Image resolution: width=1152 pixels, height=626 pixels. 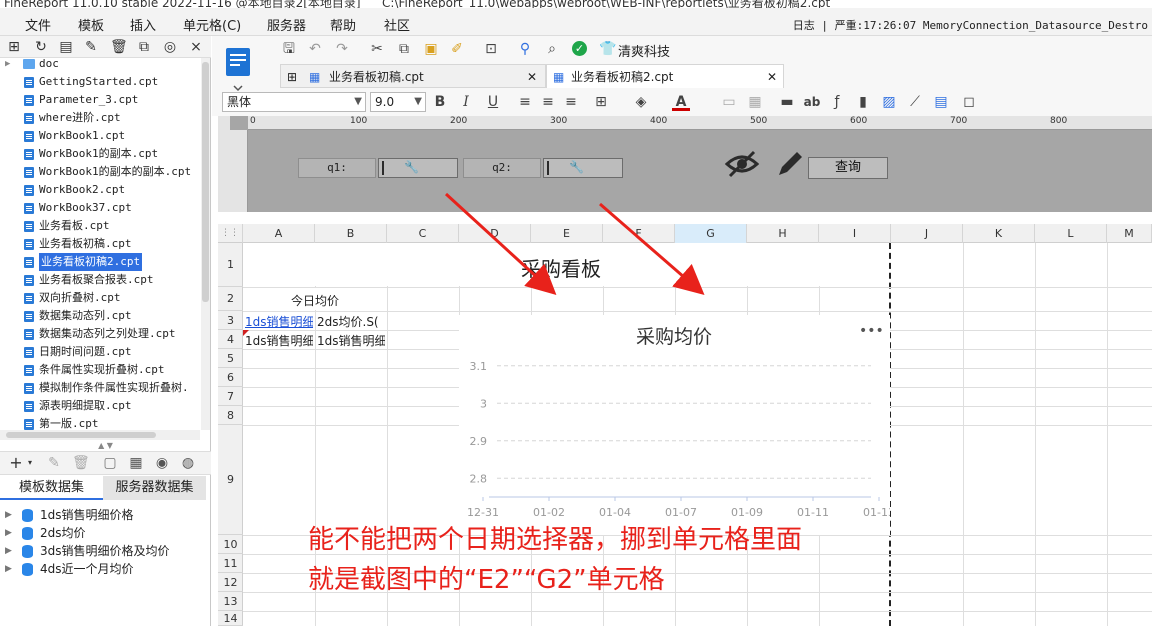 I want to click on arrow-to-e2, so click(x=500, y=244).